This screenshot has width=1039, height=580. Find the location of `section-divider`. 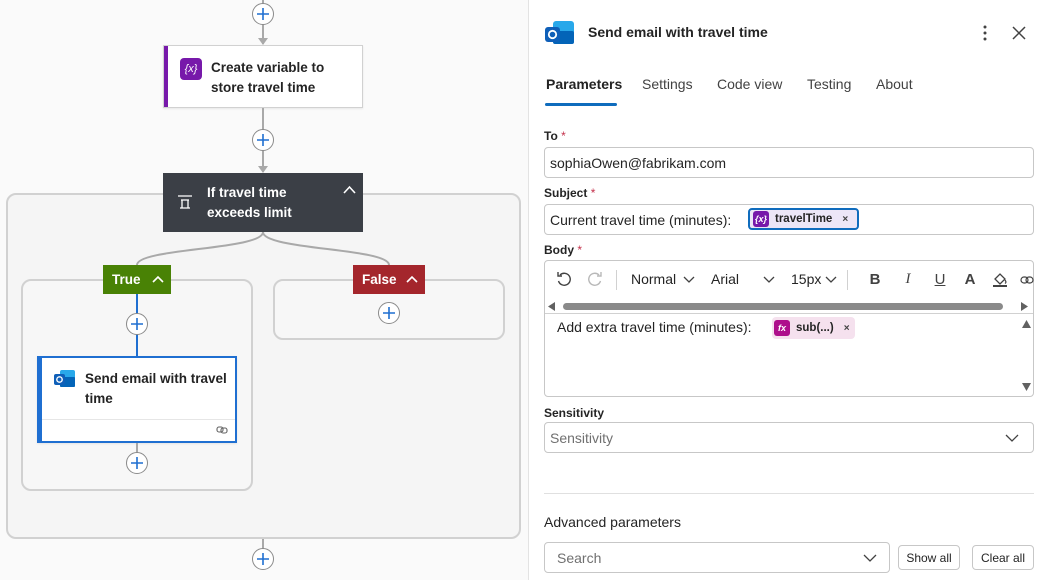

section-divider is located at coordinates (789, 493).